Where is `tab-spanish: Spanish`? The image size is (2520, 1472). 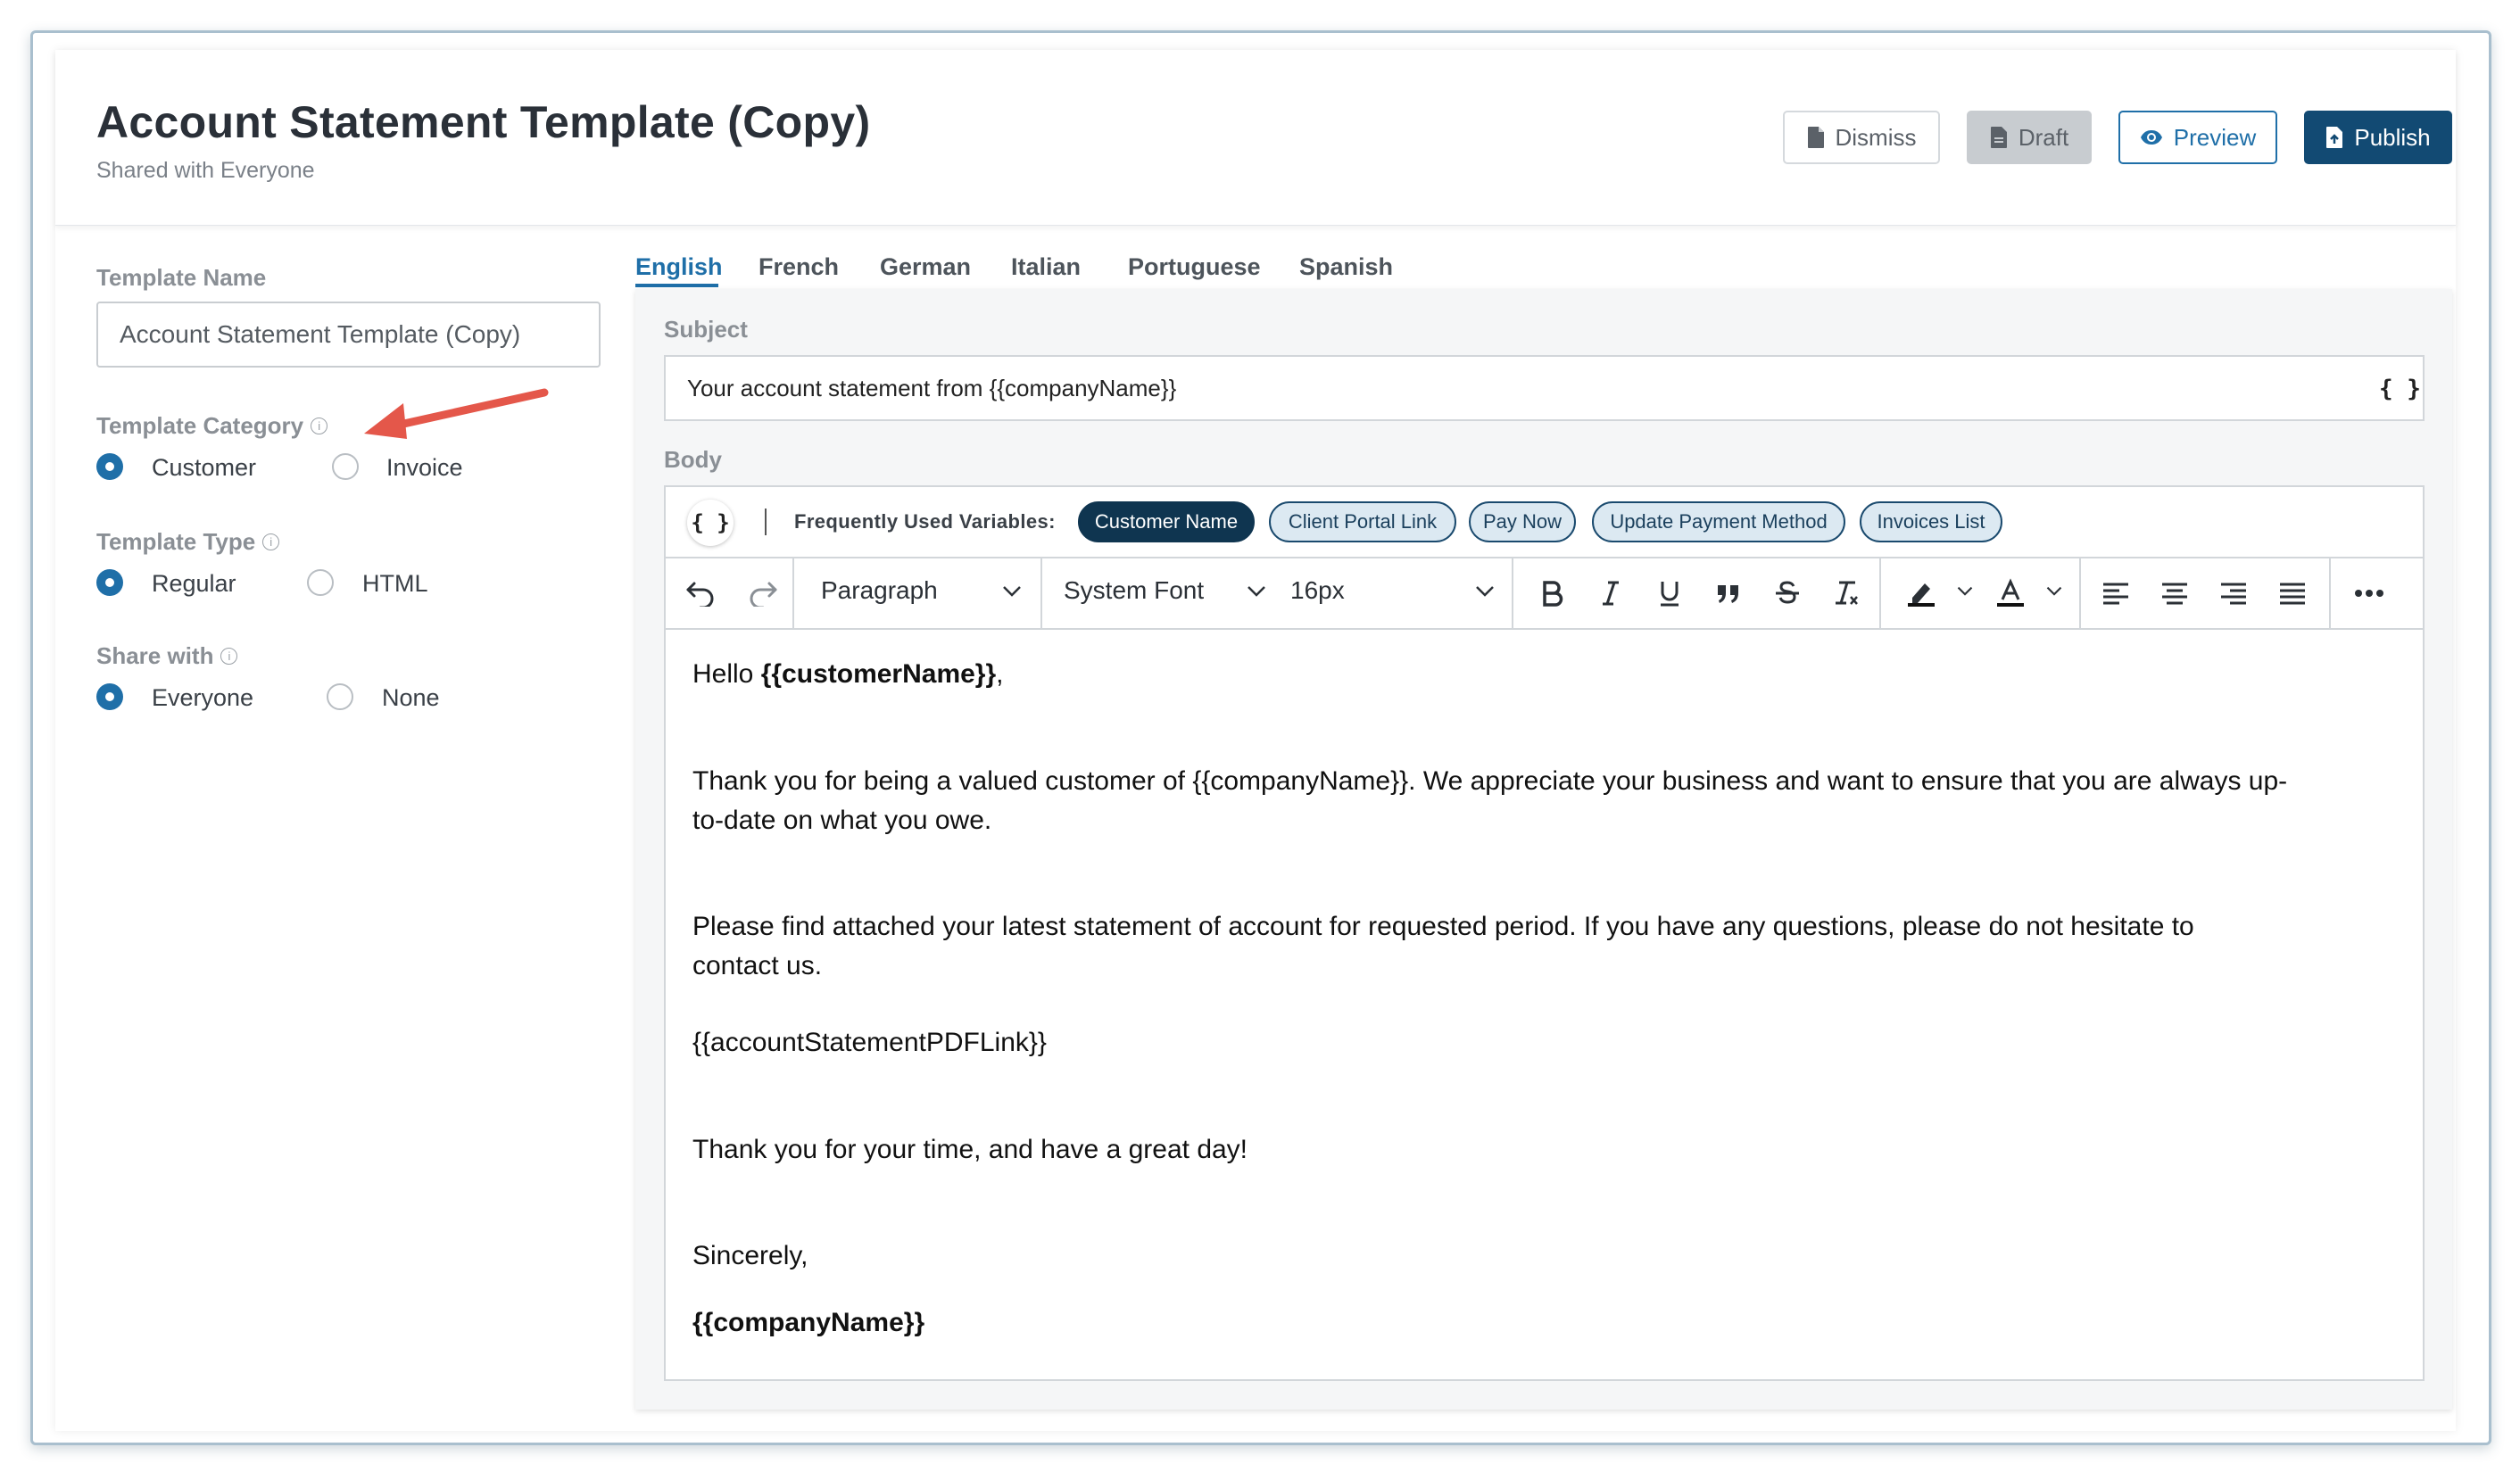 tab-spanish: Spanish is located at coordinates (1346, 267).